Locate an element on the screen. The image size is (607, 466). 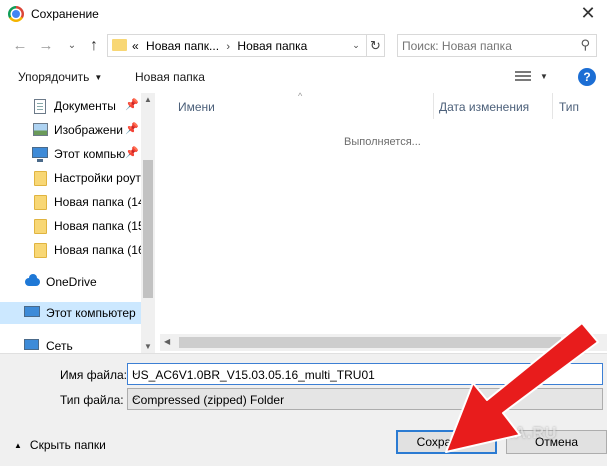
sidebar-item-new-folder-15: Новая папка (15 is located at coordinates (72, 226).